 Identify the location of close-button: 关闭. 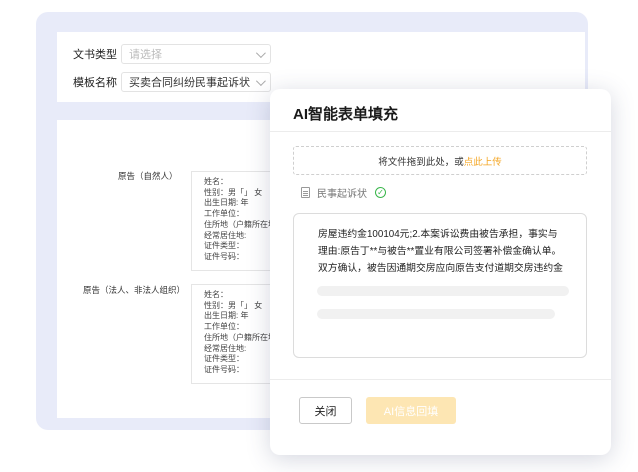
(325, 410).